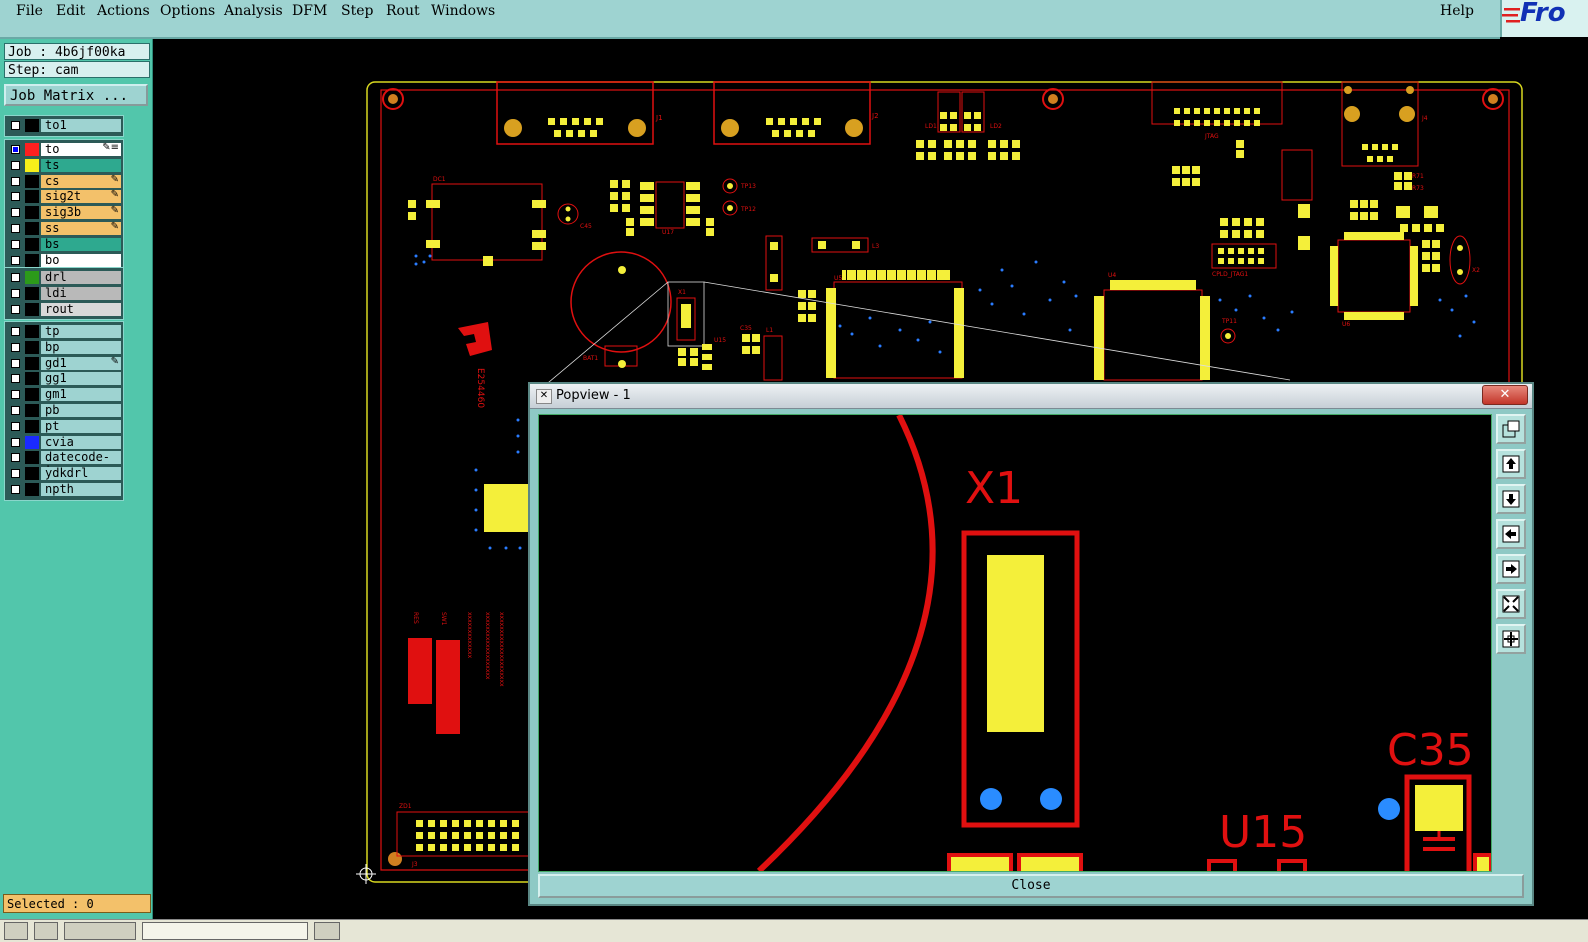  I want to click on layer-row-sig2t: sig2t ✎, so click(64, 197).